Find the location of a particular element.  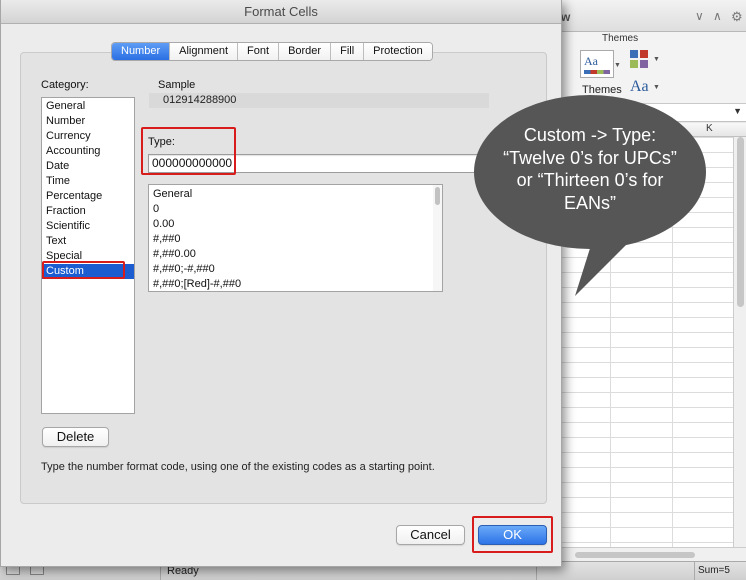

ribbon-tab-strip: w ∨ ∧ ⚙ is located at coordinates (650, 16).